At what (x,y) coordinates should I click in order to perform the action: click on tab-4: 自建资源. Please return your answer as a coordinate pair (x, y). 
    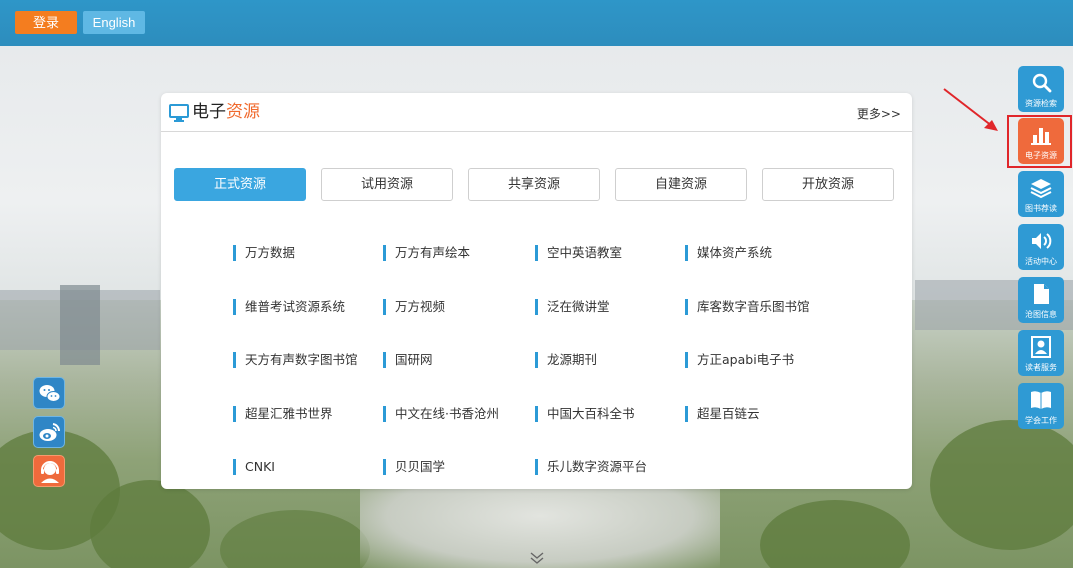
    Looking at the image, I should click on (681, 184).